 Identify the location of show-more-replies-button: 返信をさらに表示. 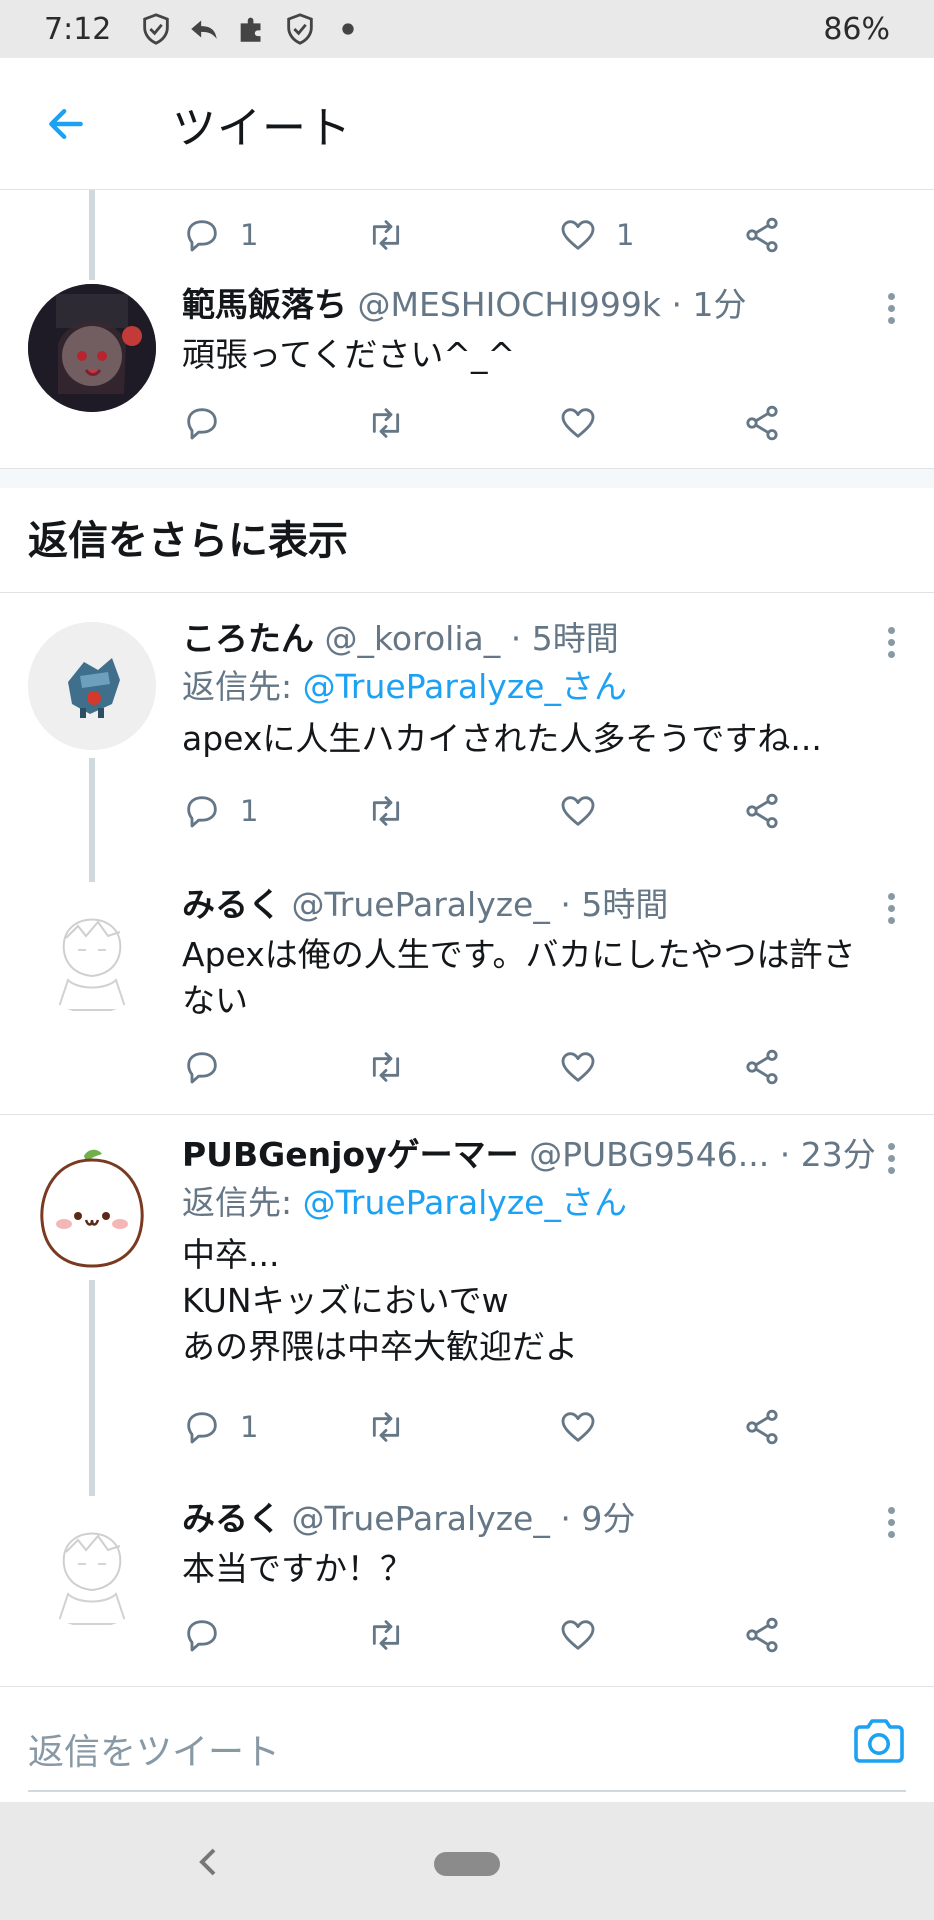
(188, 537).